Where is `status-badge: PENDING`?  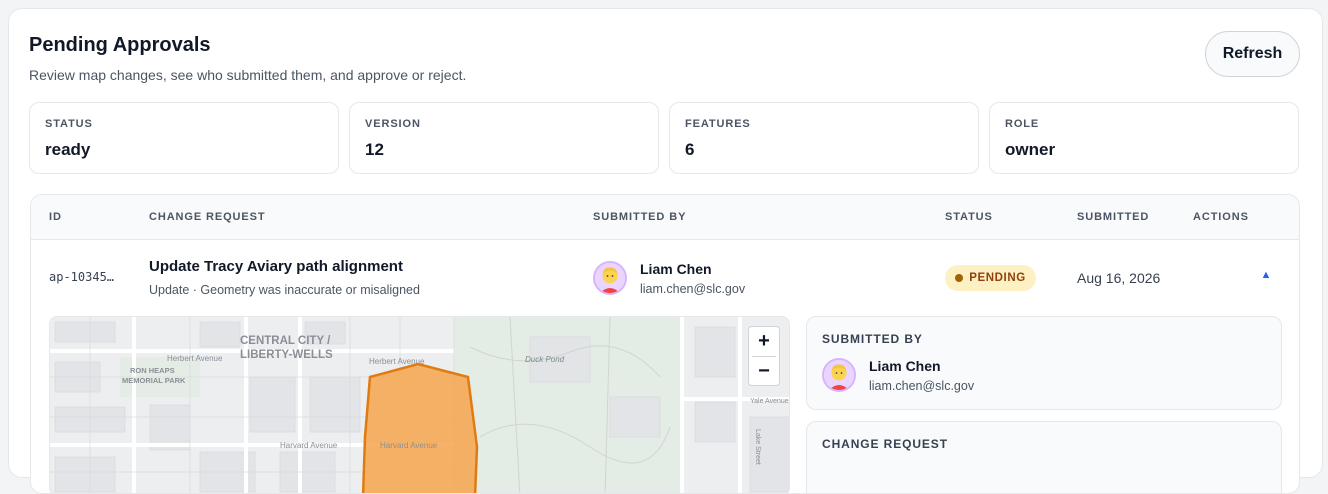 status-badge: PENDING is located at coordinates (990, 278).